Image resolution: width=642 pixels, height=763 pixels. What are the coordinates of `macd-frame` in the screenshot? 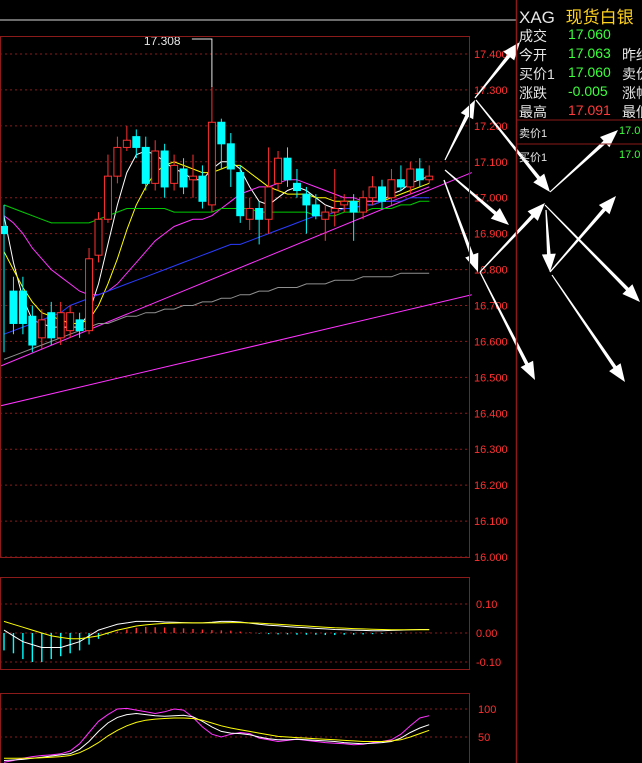 It's located at (235, 623).